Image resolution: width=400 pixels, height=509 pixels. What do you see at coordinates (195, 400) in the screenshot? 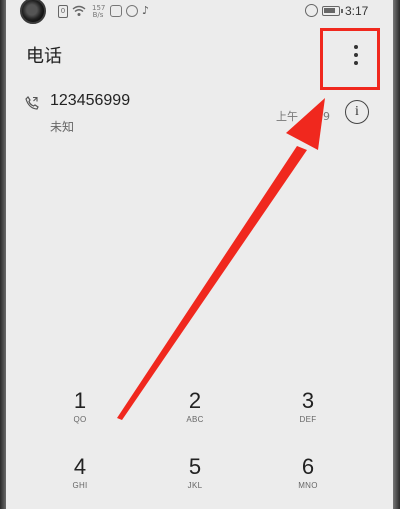
I see `key-digit: 2` at bounding box center [195, 400].